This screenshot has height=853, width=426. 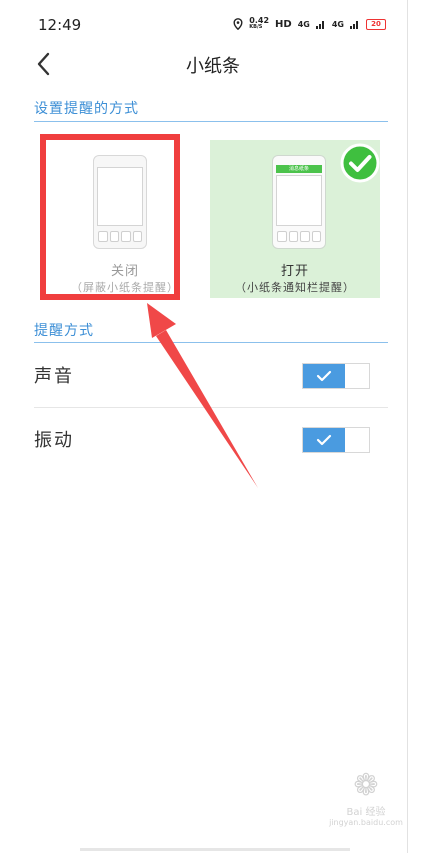 I want to click on page-title: 小纸条, so click(x=213, y=66).